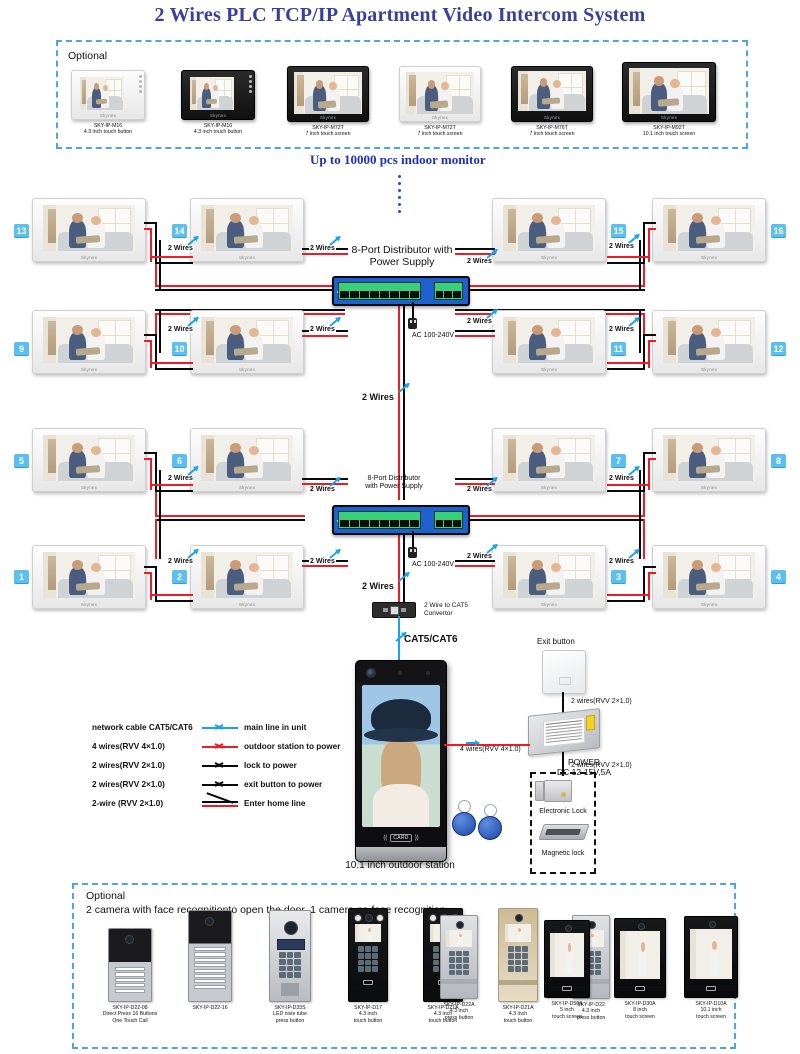 Image resolution: width=800 pixels, height=1054 pixels. Describe the element at coordinates (401, 761) in the screenshot. I see `outdoor-station-device: (( CARD ))` at that location.